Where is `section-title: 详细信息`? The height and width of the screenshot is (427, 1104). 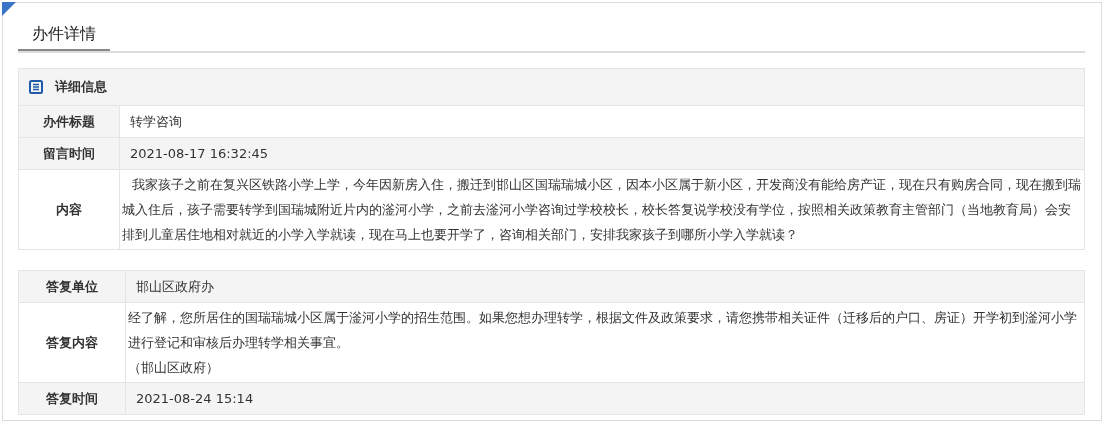 section-title: 详细信息 is located at coordinates (81, 87).